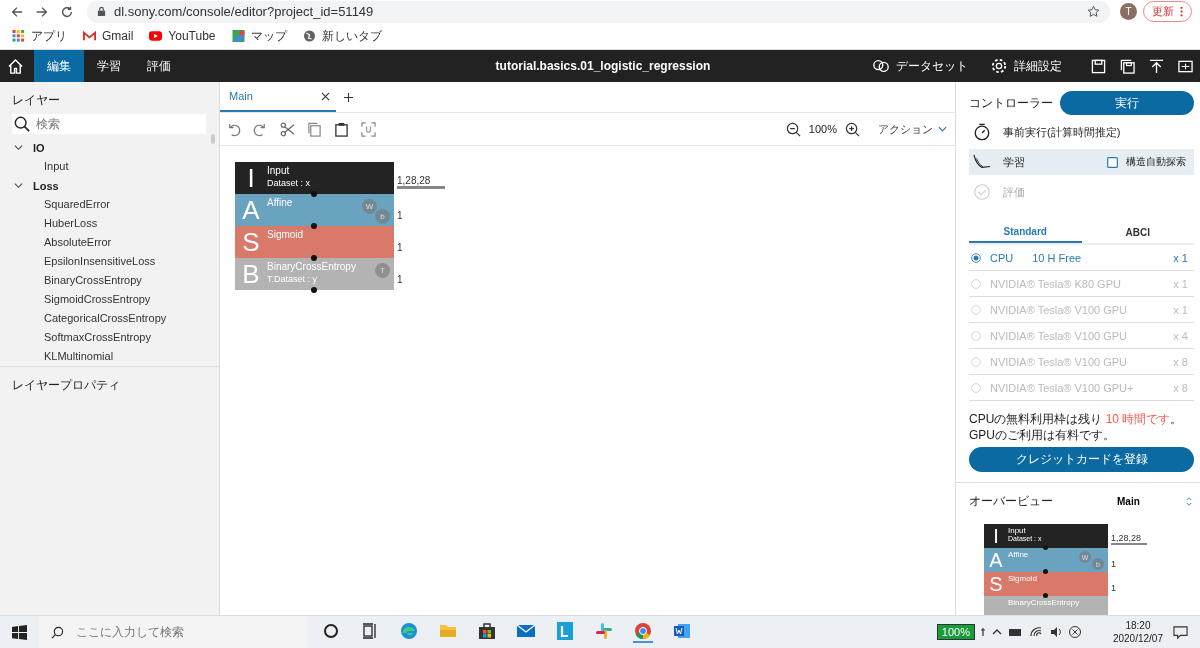  What do you see at coordinates (1180, 632) in the screenshot?
I see `notification-icon` at bounding box center [1180, 632].